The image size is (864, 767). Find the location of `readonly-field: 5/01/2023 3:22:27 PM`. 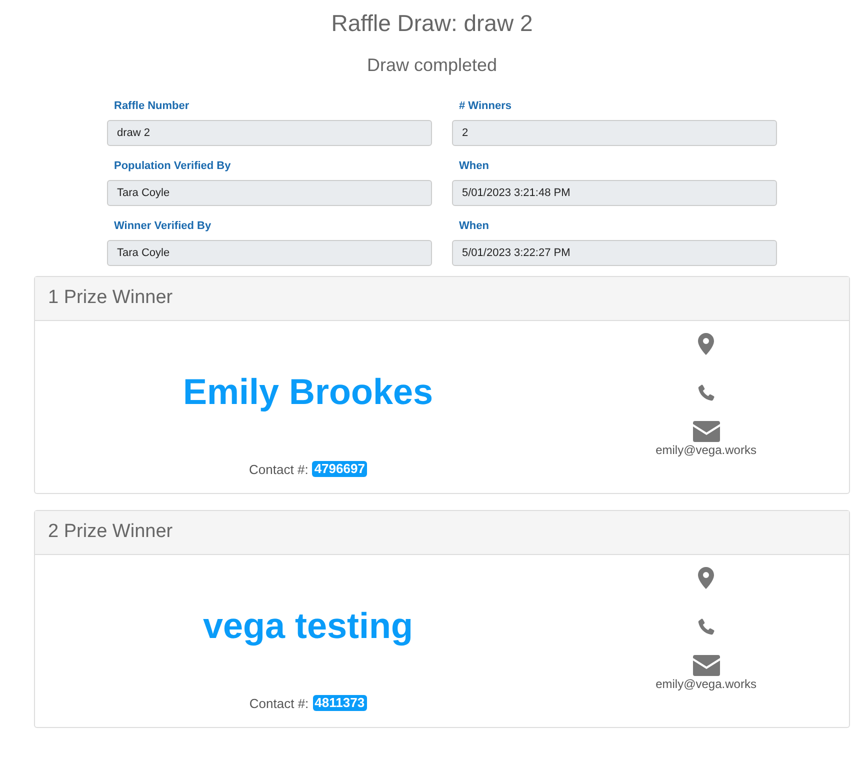

readonly-field: 5/01/2023 3:22:27 PM is located at coordinates (614, 253).